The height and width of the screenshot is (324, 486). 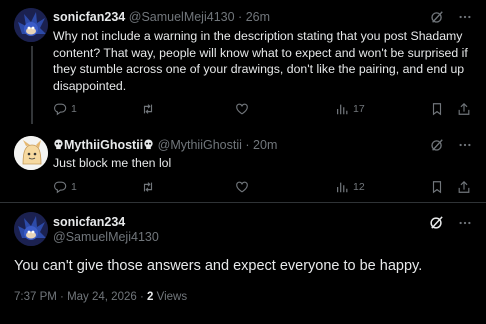 I want to click on author-name: sonicfan234, so click(x=89, y=222).